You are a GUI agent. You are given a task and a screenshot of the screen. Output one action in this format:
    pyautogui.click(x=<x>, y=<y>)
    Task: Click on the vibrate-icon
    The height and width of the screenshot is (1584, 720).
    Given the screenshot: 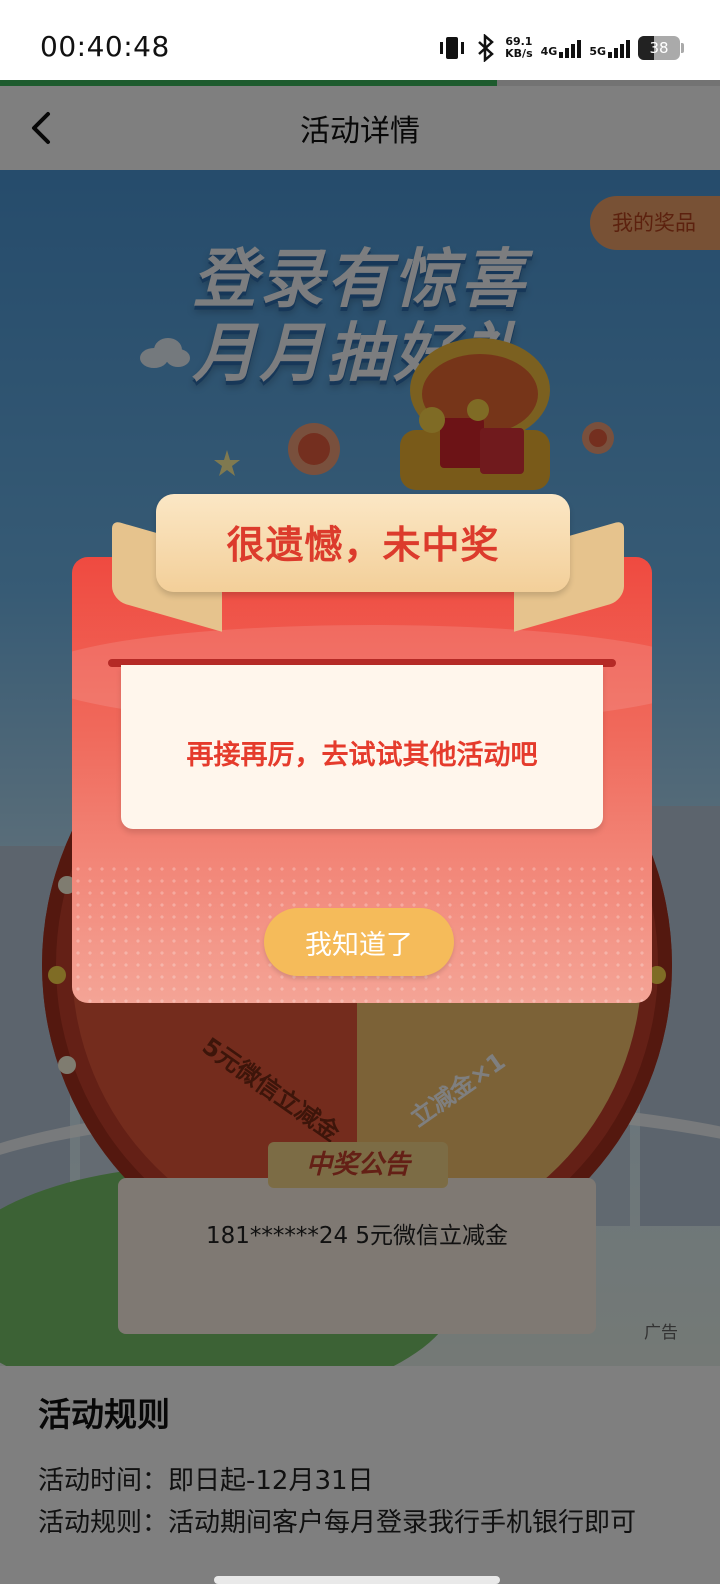 What is the action you would take?
    pyautogui.click(x=452, y=48)
    